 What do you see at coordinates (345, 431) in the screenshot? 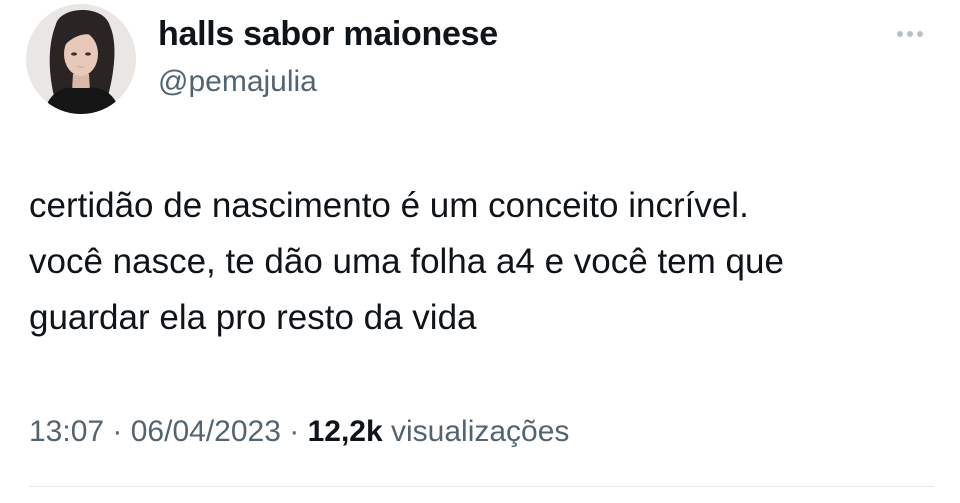
I see `views-count: 12,2k` at bounding box center [345, 431].